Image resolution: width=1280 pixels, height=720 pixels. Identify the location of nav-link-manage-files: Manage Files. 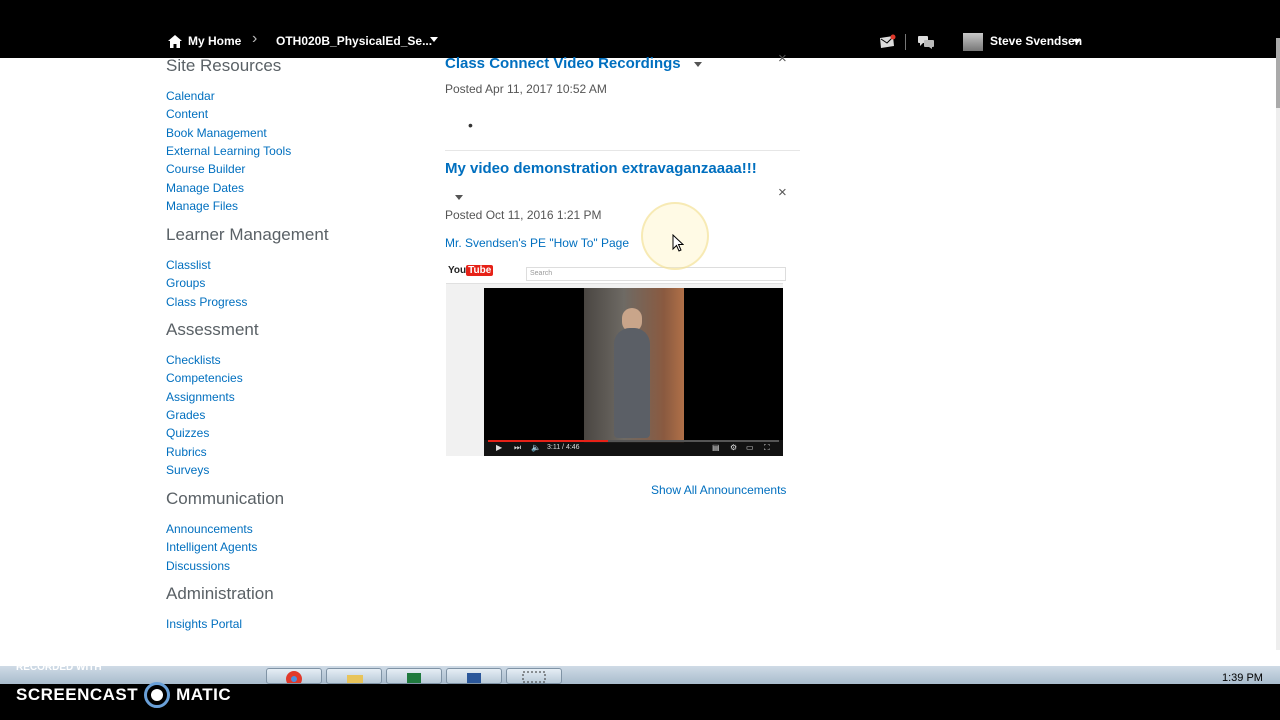
(202, 206).